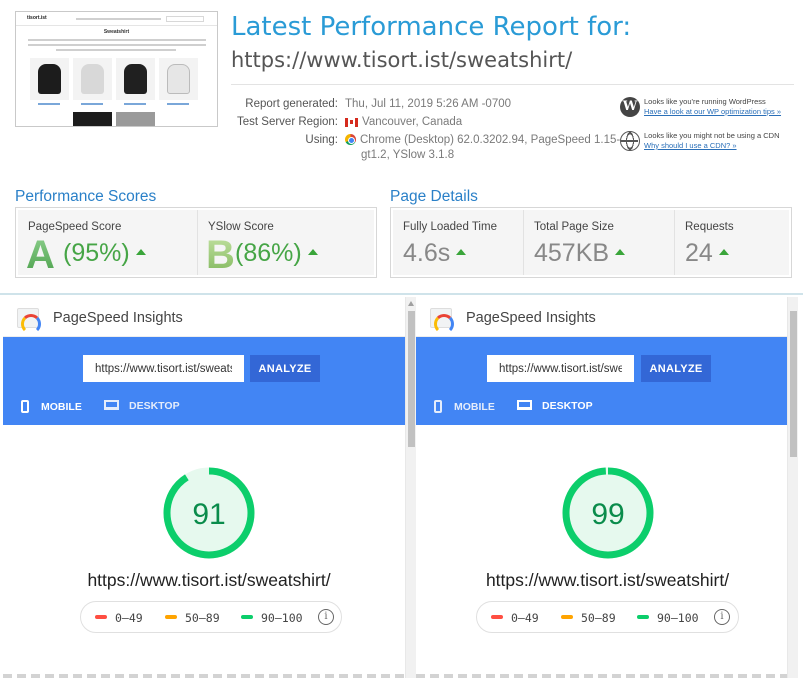 This screenshot has height=678, width=803. Describe the element at coordinates (204, 676) in the screenshot. I see `dashed-border` at that location.